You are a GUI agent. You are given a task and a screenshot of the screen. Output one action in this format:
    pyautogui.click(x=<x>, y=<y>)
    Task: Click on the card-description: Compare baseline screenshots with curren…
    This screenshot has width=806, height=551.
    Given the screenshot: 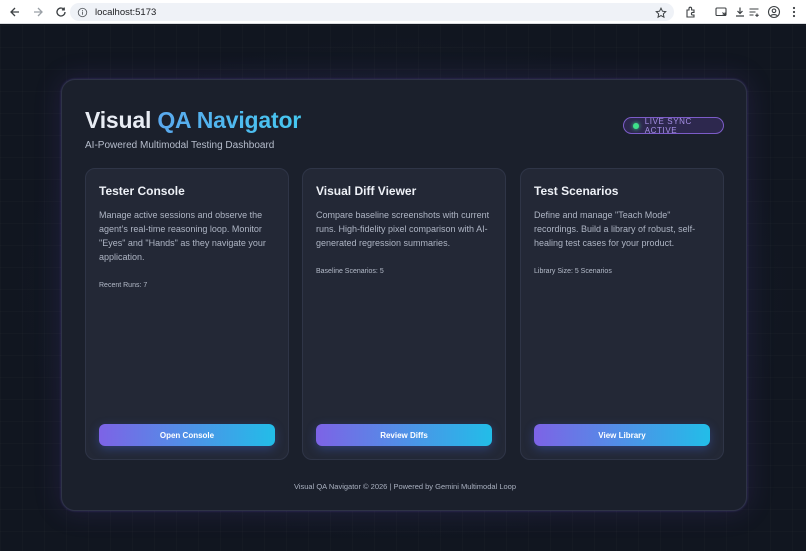 What is the action you would take?
    pyautogui.click(x=403, y=229)
    